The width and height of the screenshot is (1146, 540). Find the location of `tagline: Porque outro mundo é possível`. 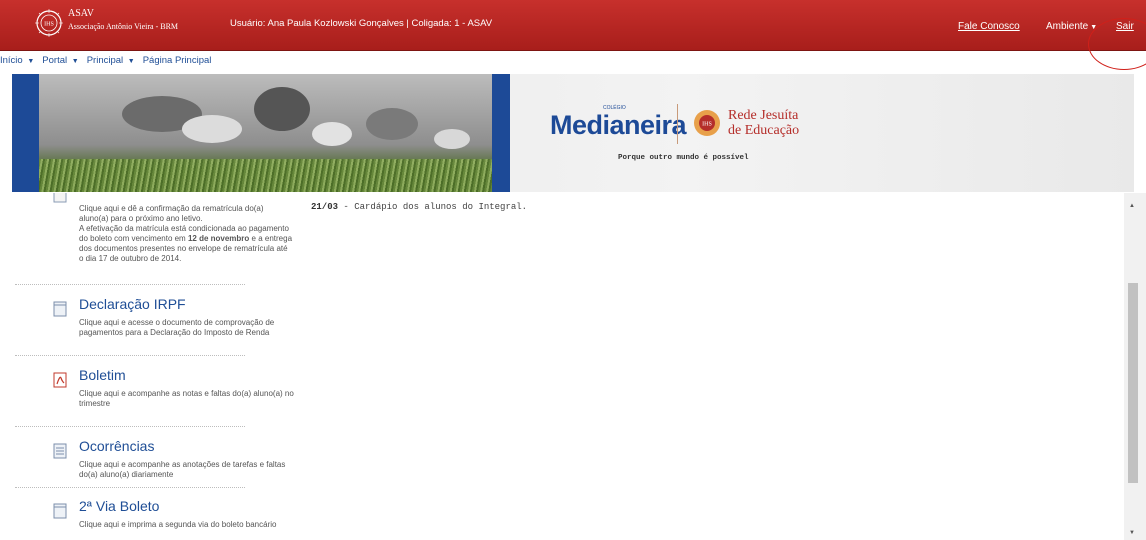

tagline: Porque outro mundo é possível is located at coordinates (683, 158).